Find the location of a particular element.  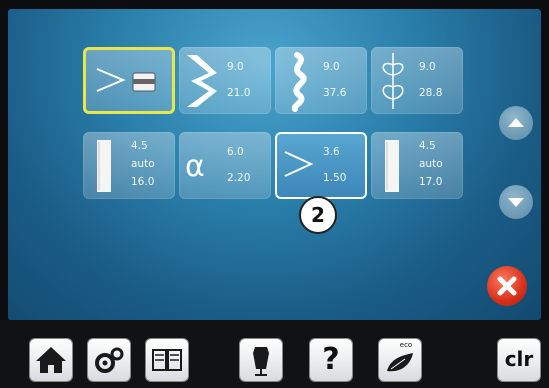

tile-8-mode: auto is located at coordinates (431, 164).